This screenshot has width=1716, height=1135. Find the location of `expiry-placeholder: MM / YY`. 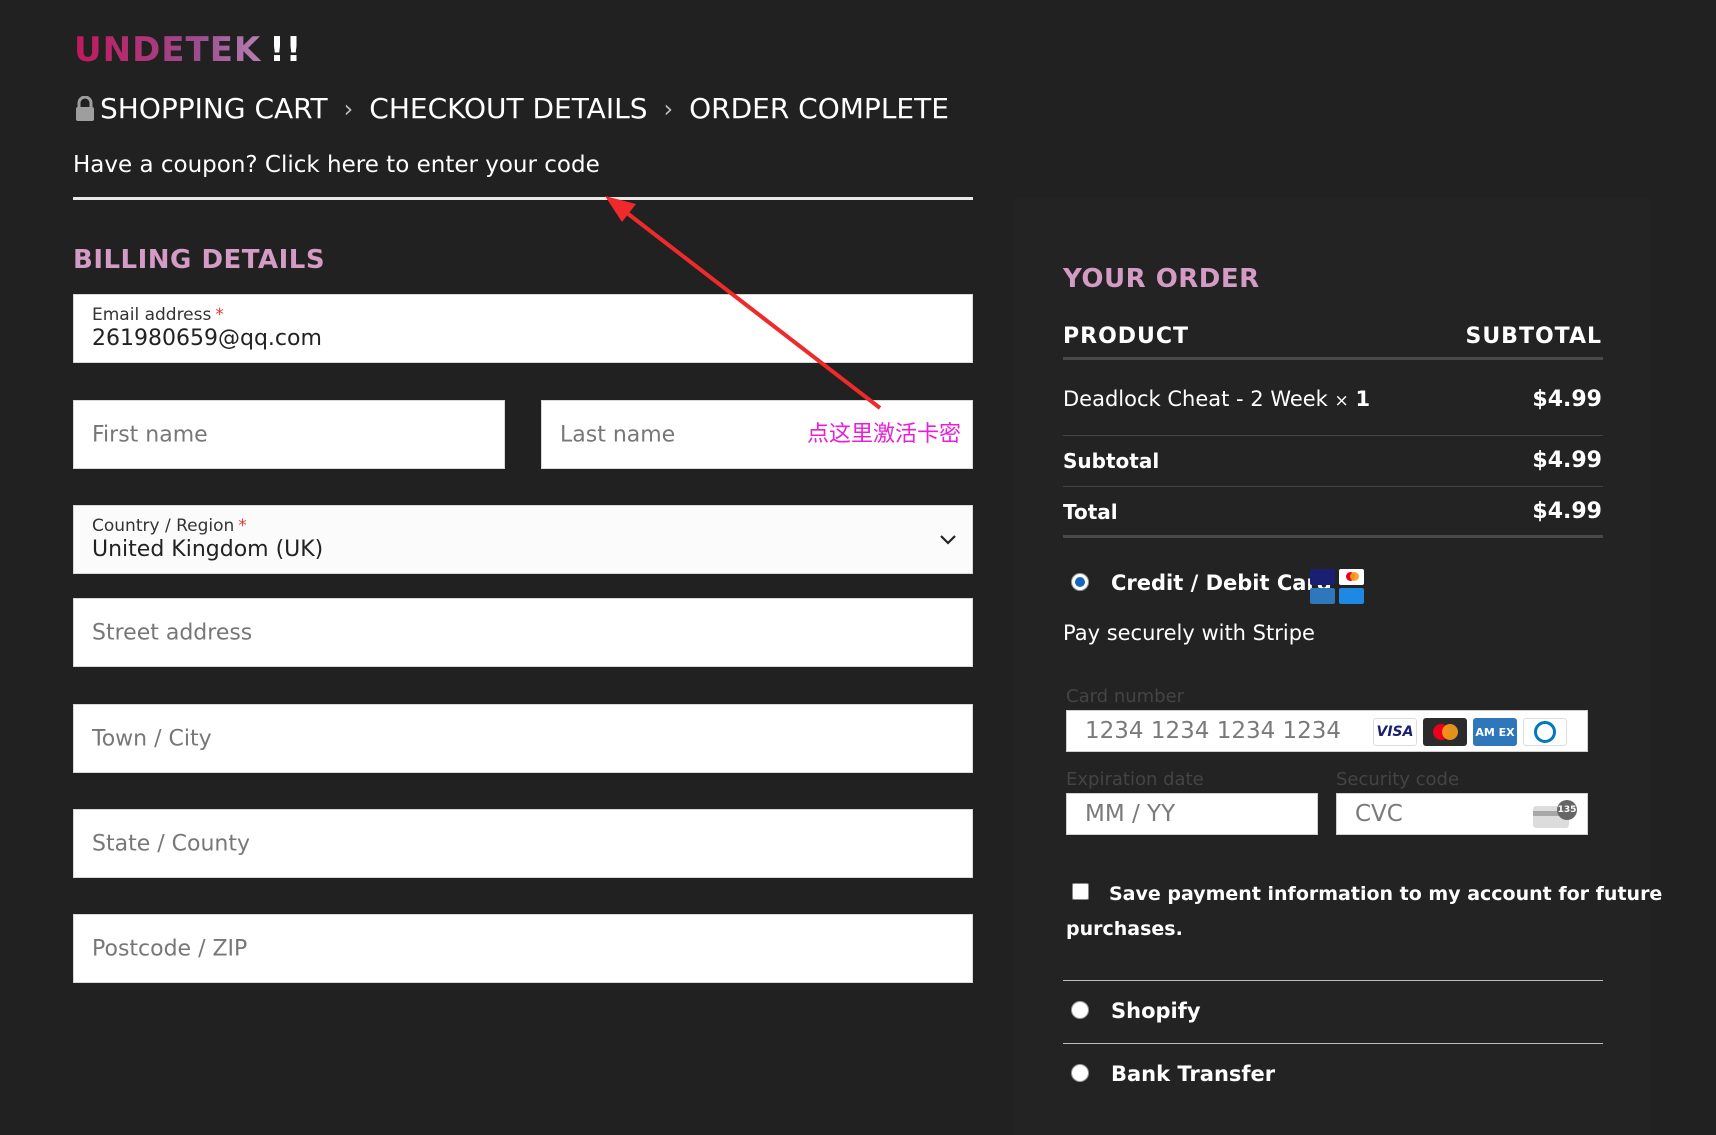

expiry-placeholder: MM / YY is located at coordinates (1130, 814).